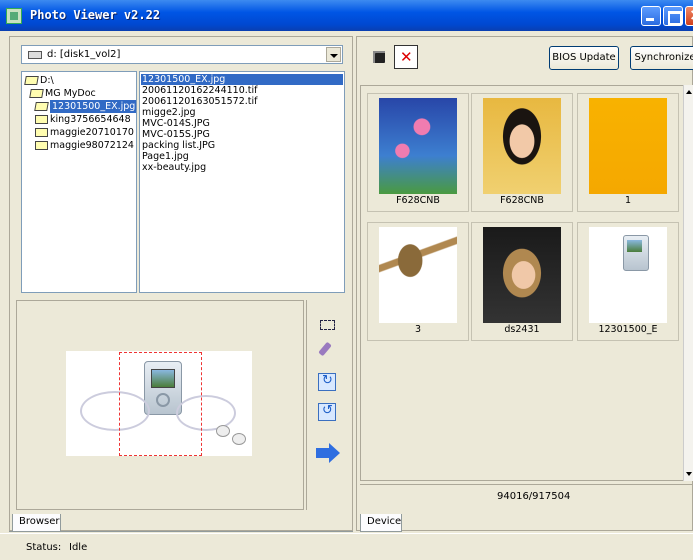 This screenshot has width=693, height=560. What do you see at coordinates (327, 412) in the screenshot?
I see `rotate-counterclockwise-icon` at bounding box center [327, 412].